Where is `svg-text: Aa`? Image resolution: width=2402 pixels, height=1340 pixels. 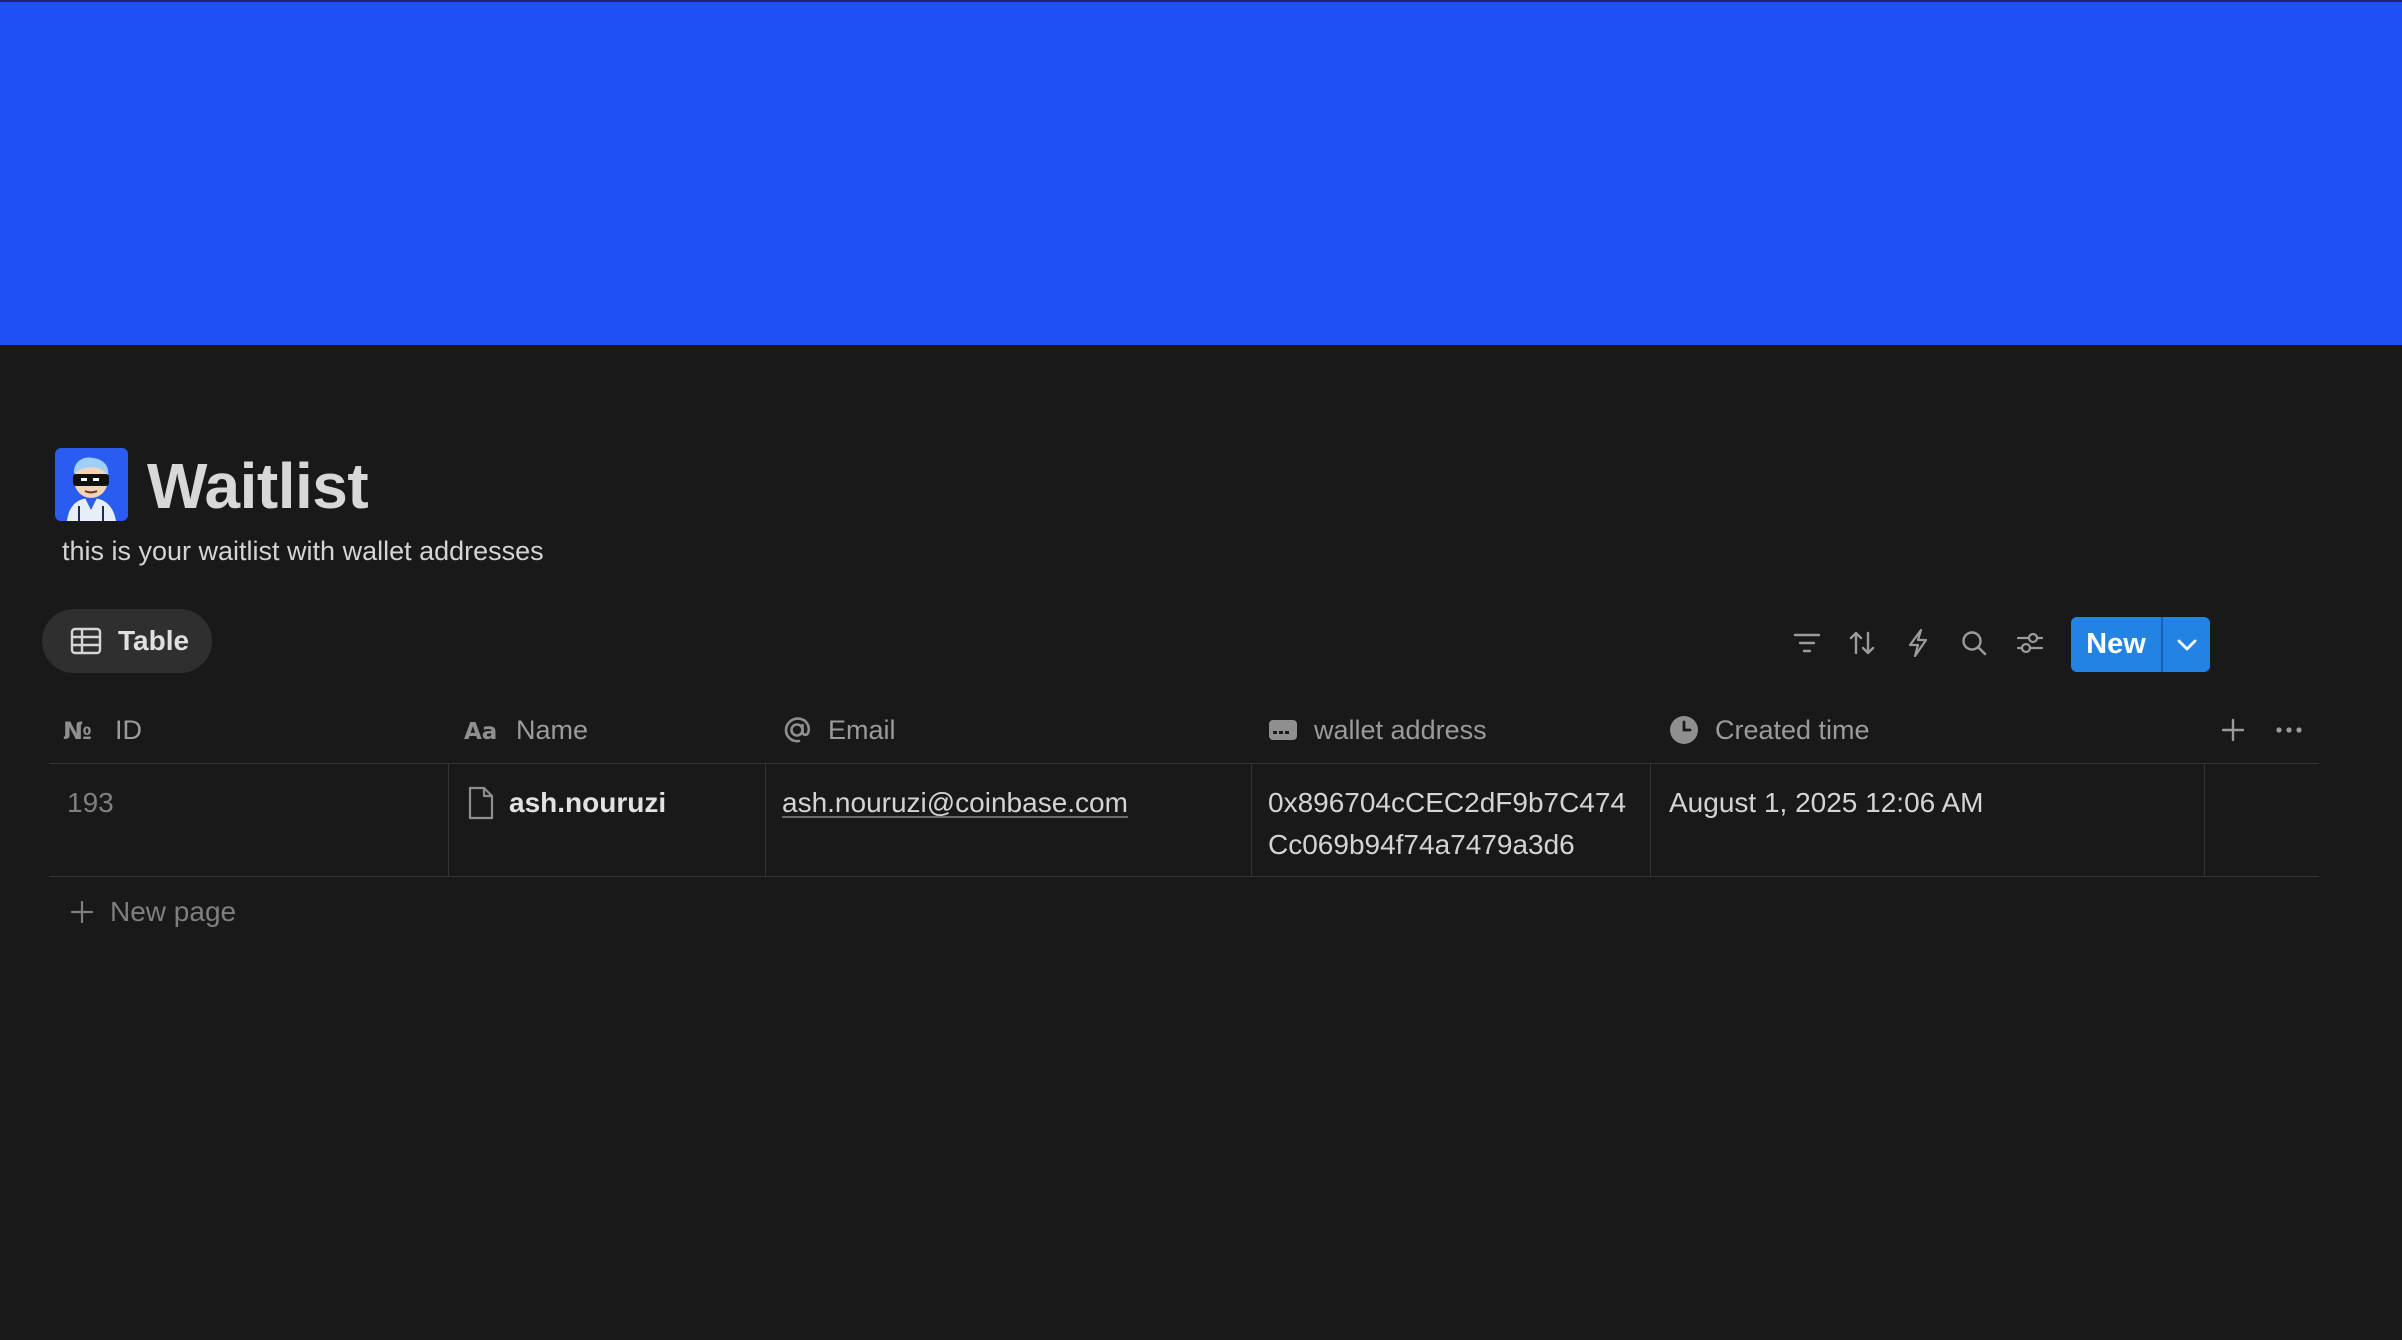
svg-text: Aa is located at coordinates (480, 730).